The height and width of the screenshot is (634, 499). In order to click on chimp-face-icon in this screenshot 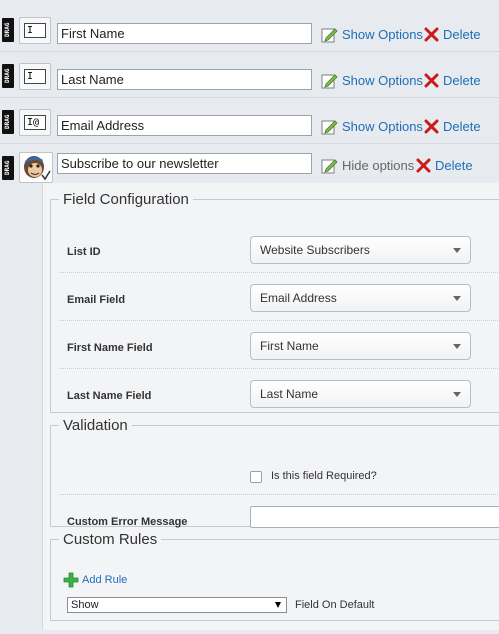, I will do `click(37, 168)`.